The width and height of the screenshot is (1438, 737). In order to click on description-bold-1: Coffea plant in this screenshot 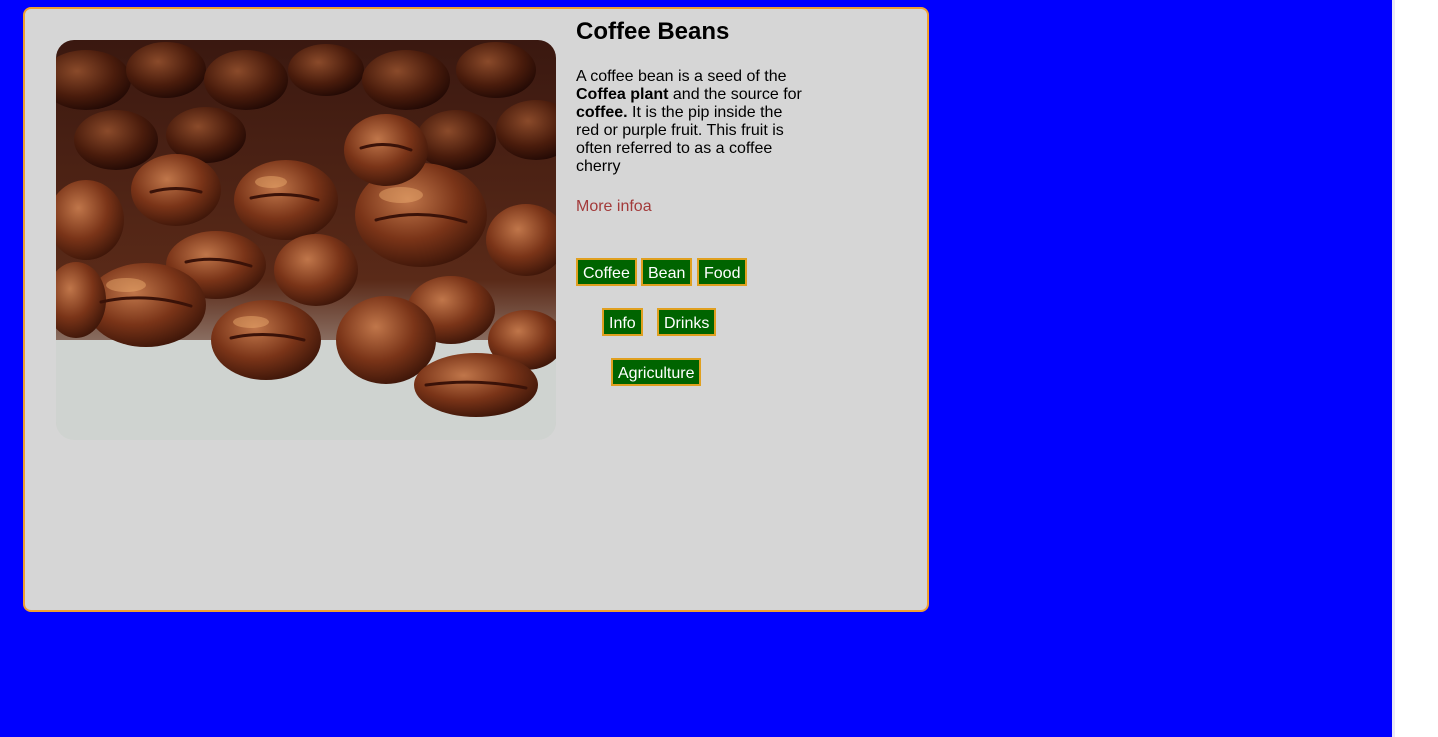, I will do `click(622, 94)`.